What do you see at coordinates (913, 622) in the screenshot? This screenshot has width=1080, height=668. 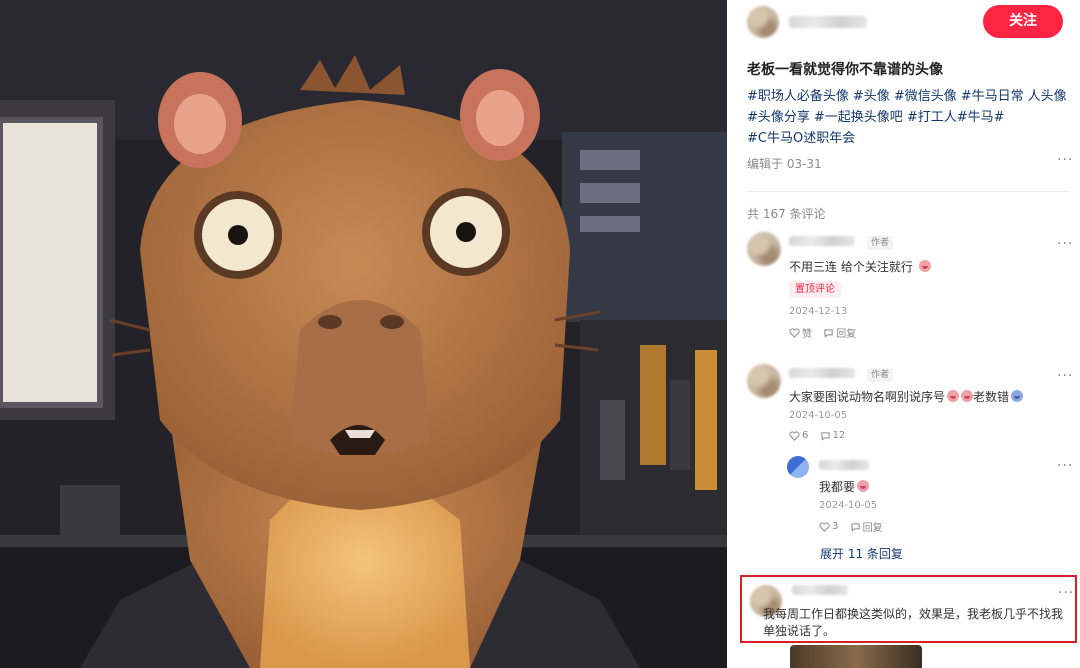 I see `comment-text: 我每周工作日都换这类似的，效果是，我老板几乎不找我单独说话了。` at bounding box center [913, 622].